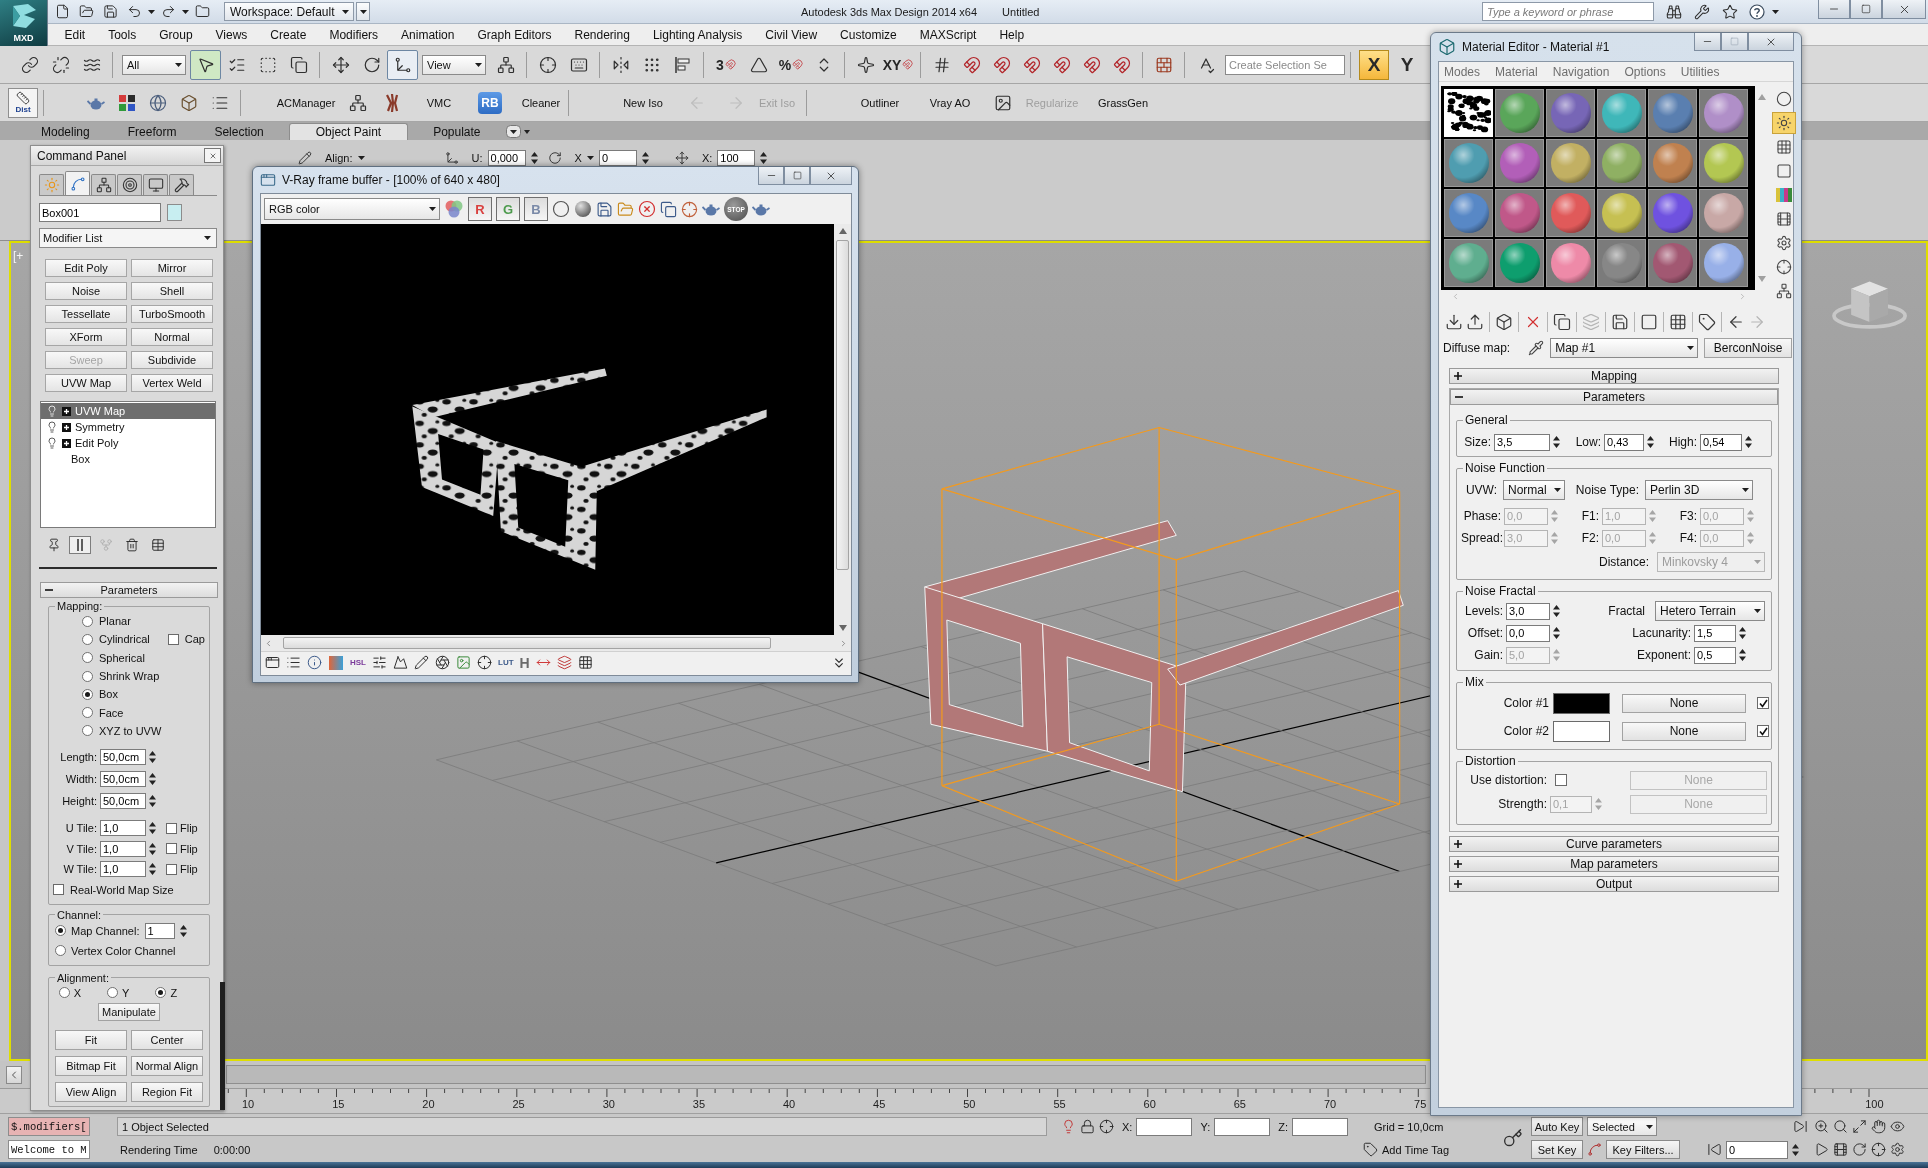 Image resolution: width=1928 pixels, height=1168 pixels. I want to click on fractal-dropdown: Hetero Terrain, so click(1710, 611).